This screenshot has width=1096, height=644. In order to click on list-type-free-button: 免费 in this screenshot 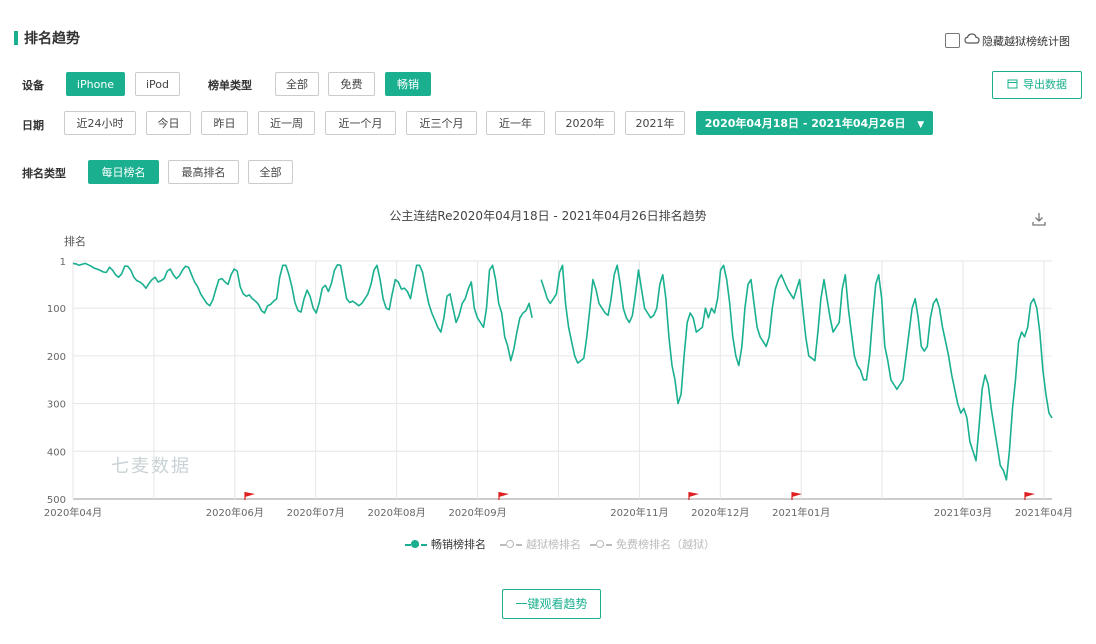, I will do `click(351, 84)`.